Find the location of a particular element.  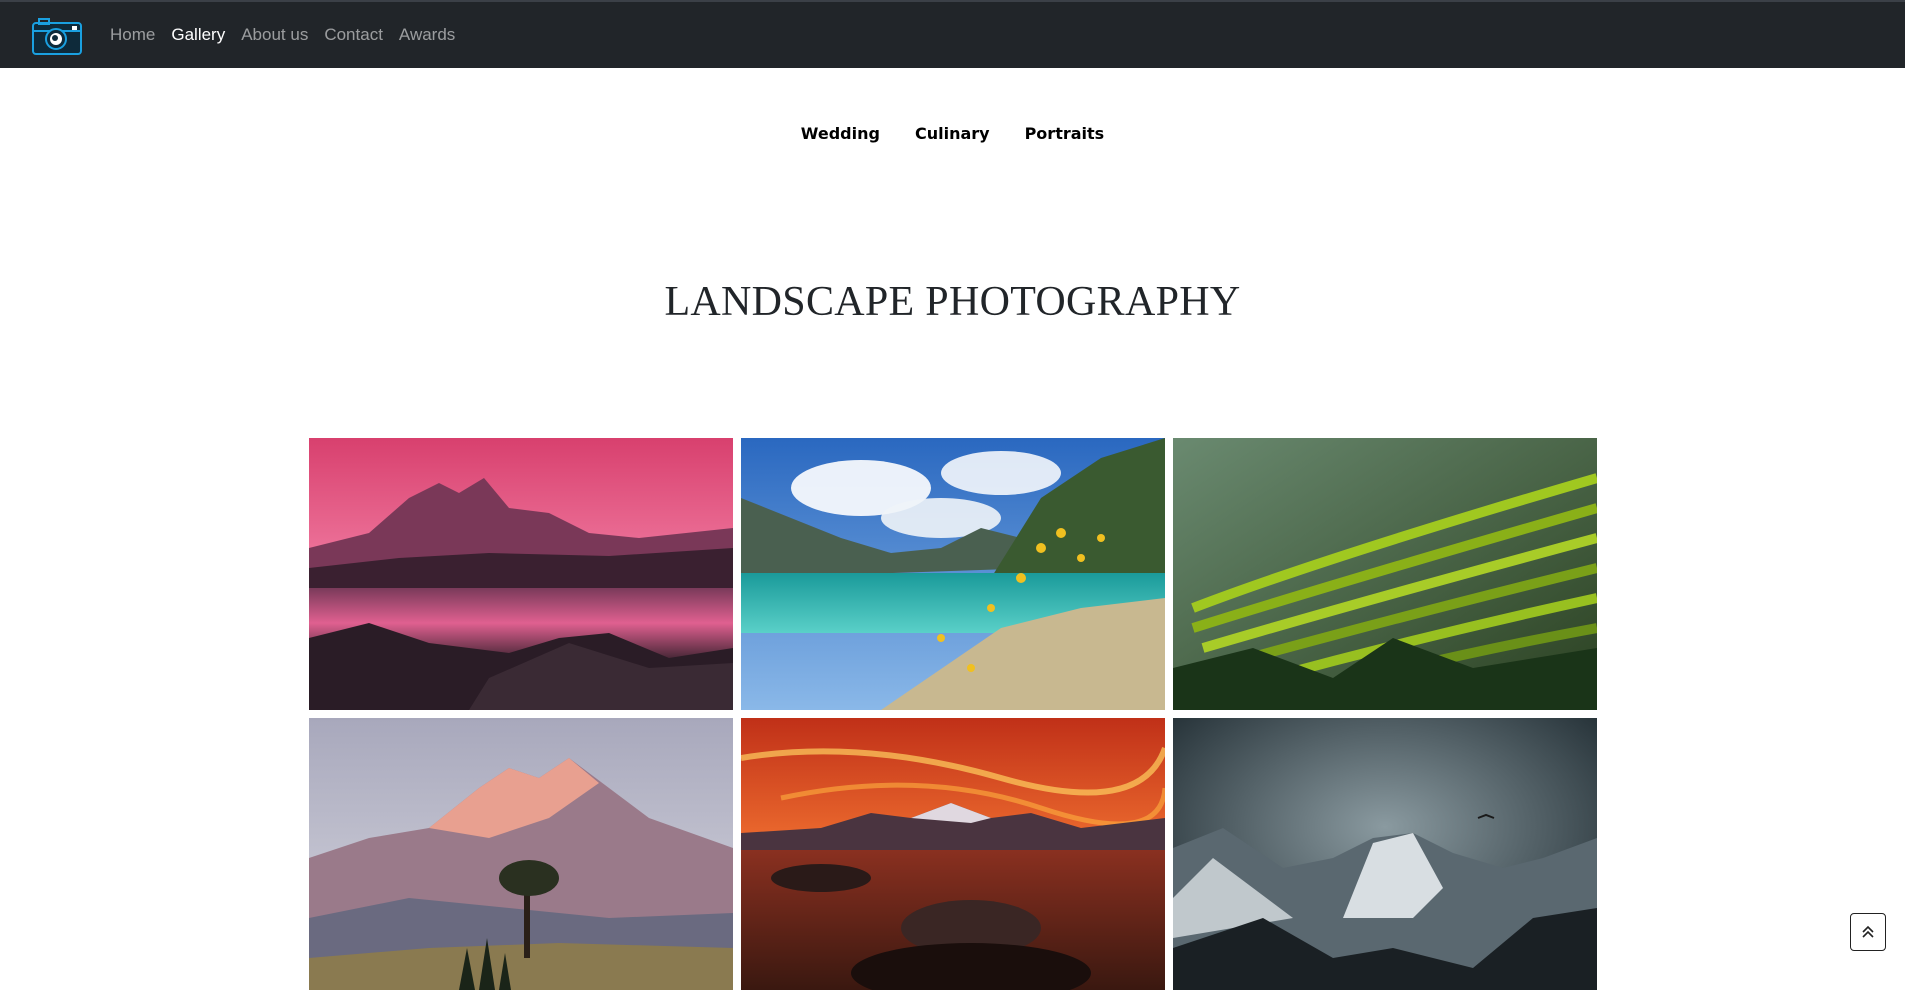

nav-link-home: Home is located at coordinates (132, 35).